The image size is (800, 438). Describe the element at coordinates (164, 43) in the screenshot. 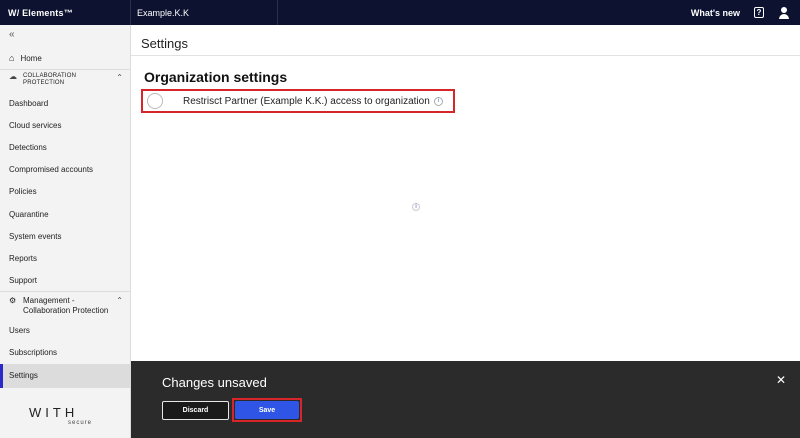

I see `page-title: Settings` at that location.